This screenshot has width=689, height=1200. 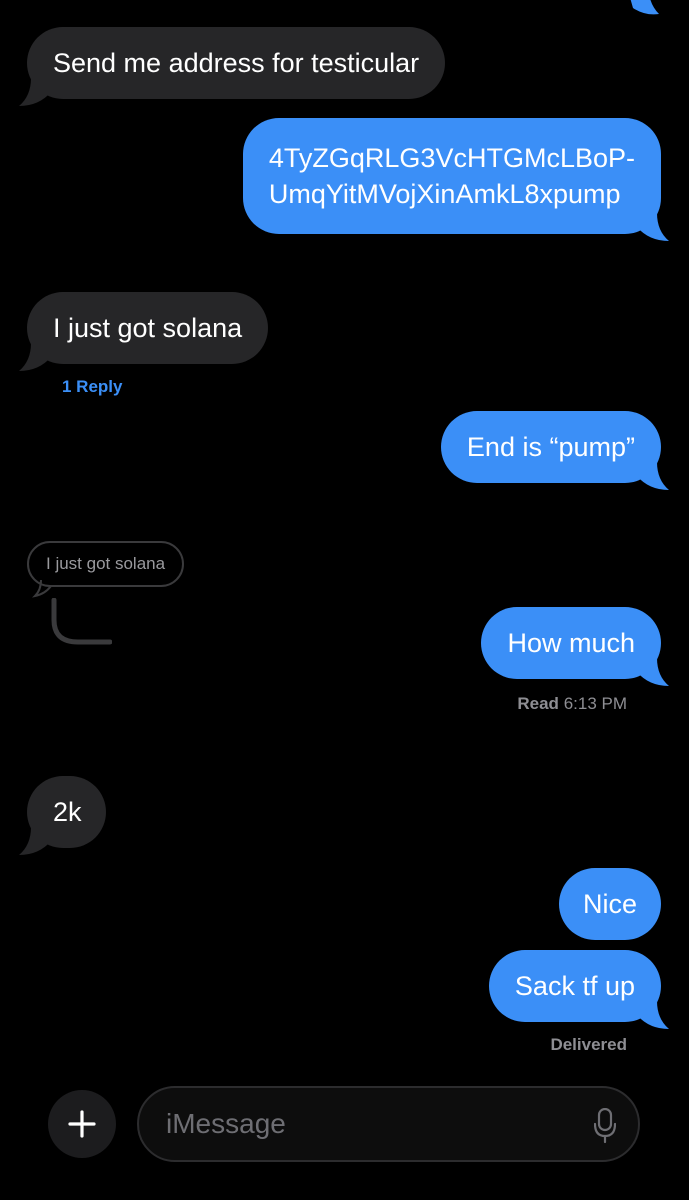 I want to click on message-input-placeholder: iMessage, so click(x=226, y=1123).